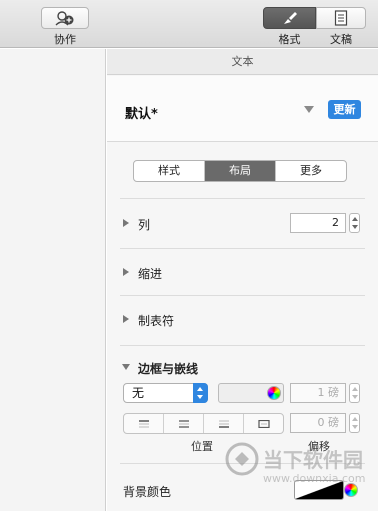  What do you see at coordinates (341, 39) in the screenshot?
I see `document-label: 文稿` at bounding box center [341, 39].